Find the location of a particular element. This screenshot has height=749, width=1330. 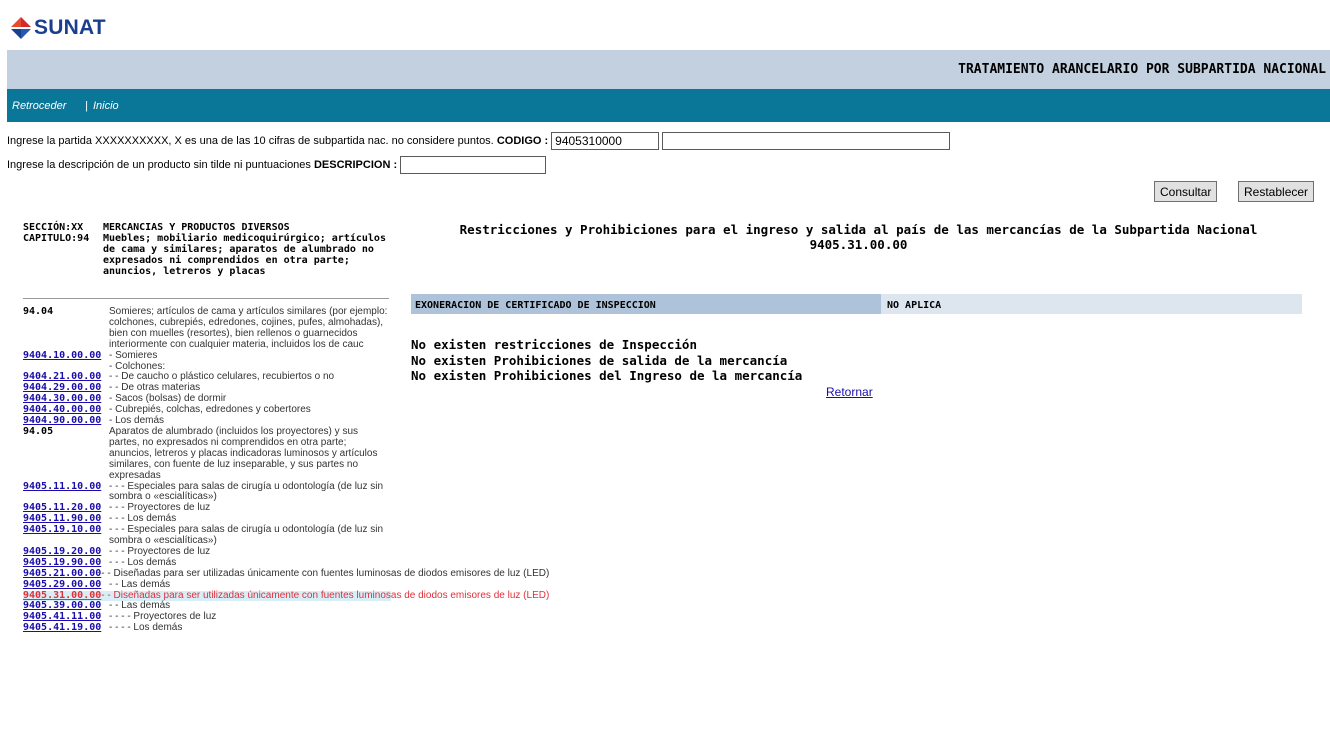

codigo-input is located at coordinates (605, 141).